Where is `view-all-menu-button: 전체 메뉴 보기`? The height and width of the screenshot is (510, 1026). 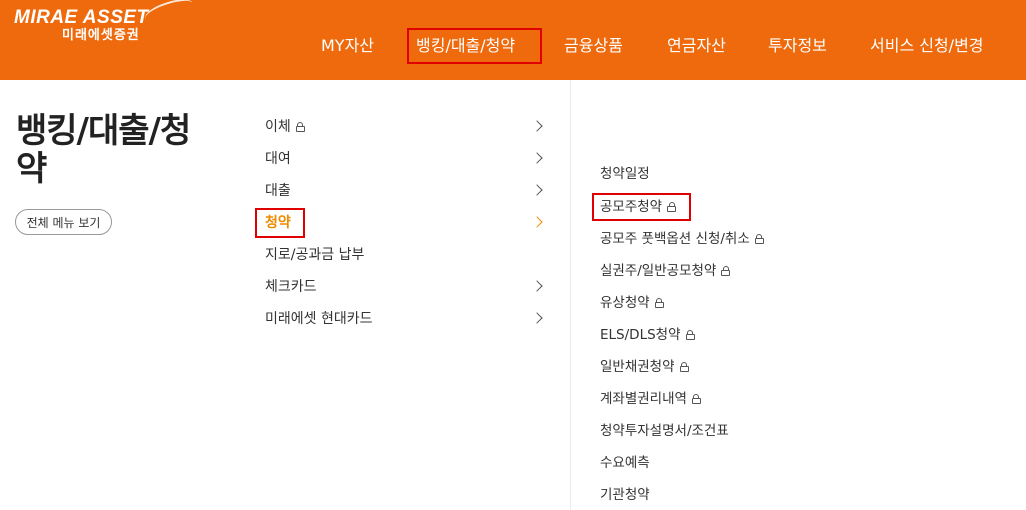
view-all-menu-button: 전체 메뉴 보기 is located at coordinates (63, 222).